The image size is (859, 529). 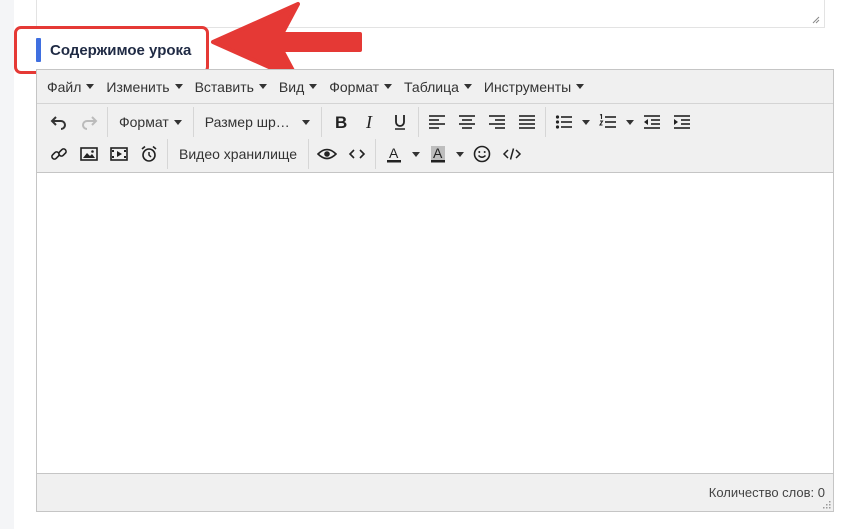 I want to click on bullet-list-options, so click(x=586, y=122).